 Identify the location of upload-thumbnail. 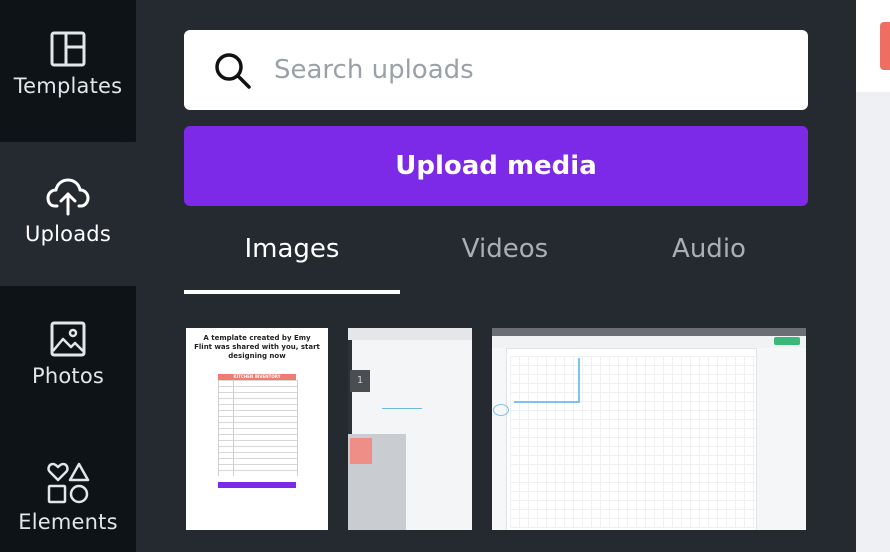
(649, 429).